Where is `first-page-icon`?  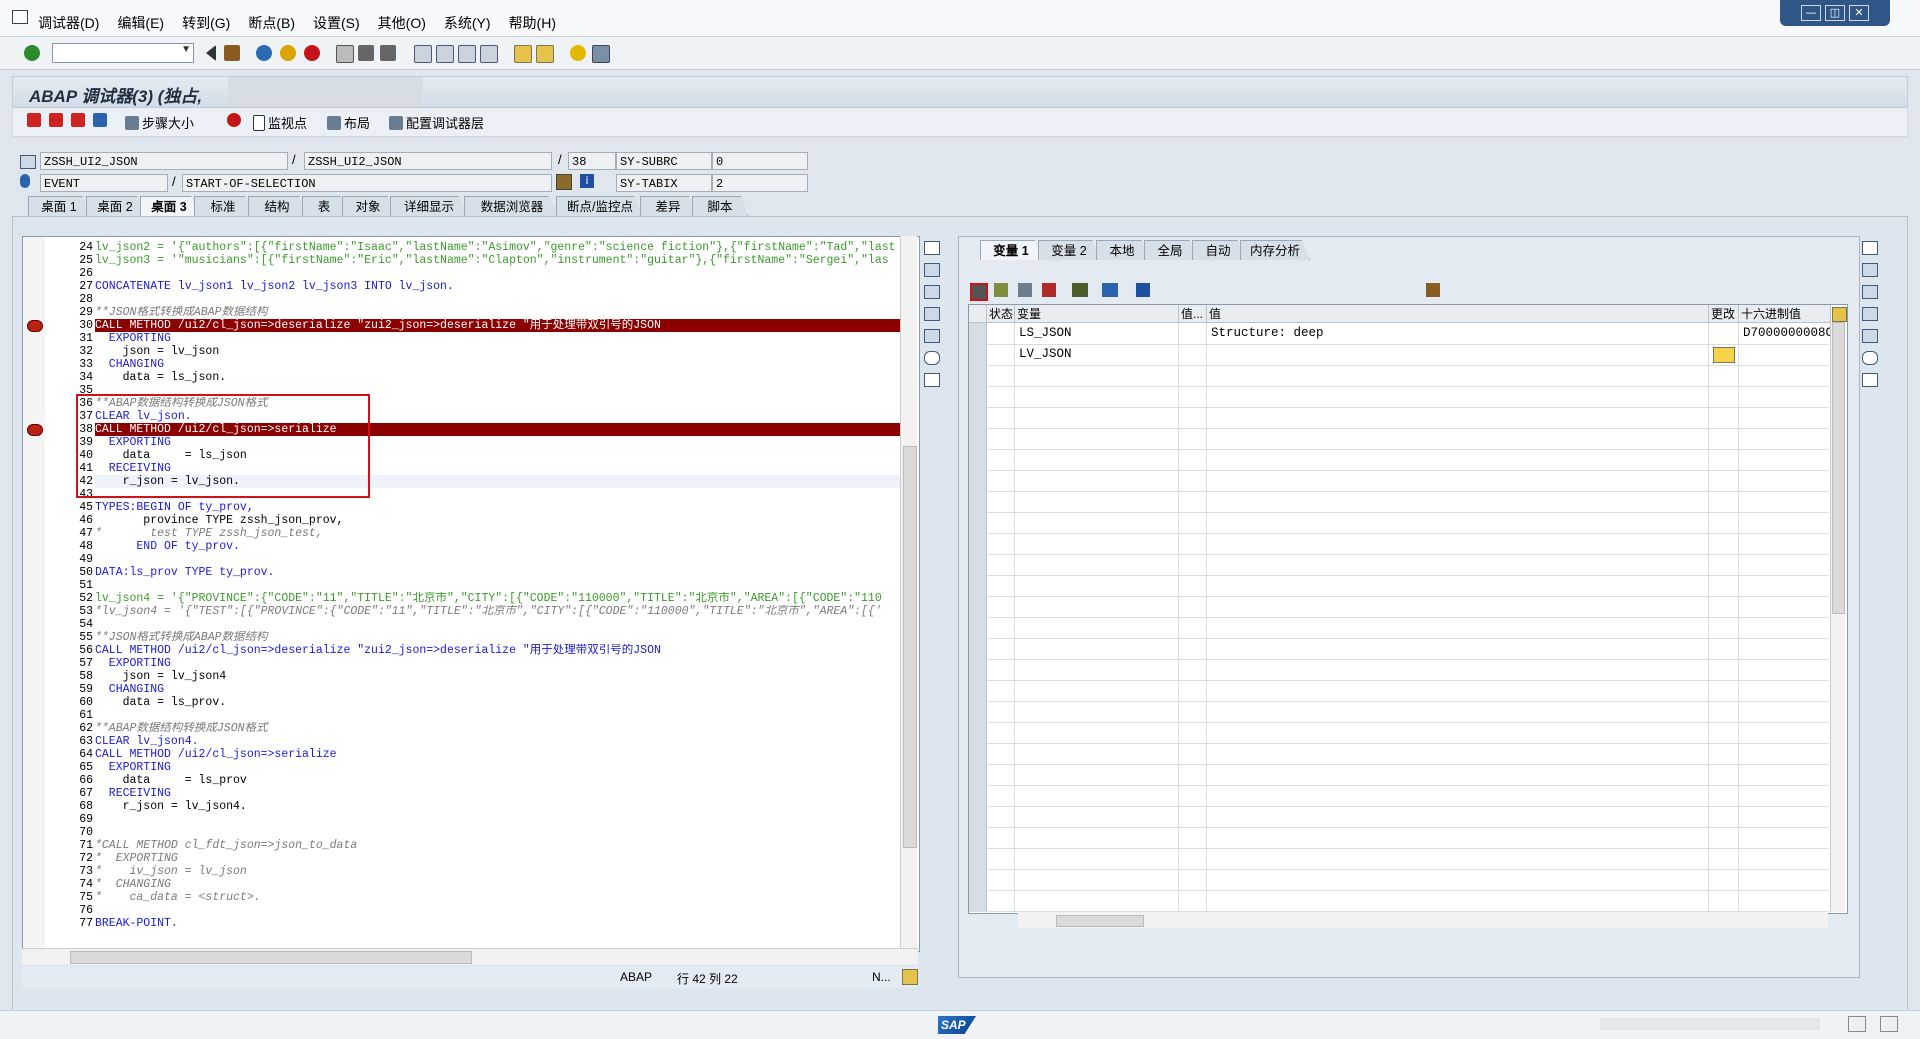 first-page-icon is located at coordinates (423, 54).